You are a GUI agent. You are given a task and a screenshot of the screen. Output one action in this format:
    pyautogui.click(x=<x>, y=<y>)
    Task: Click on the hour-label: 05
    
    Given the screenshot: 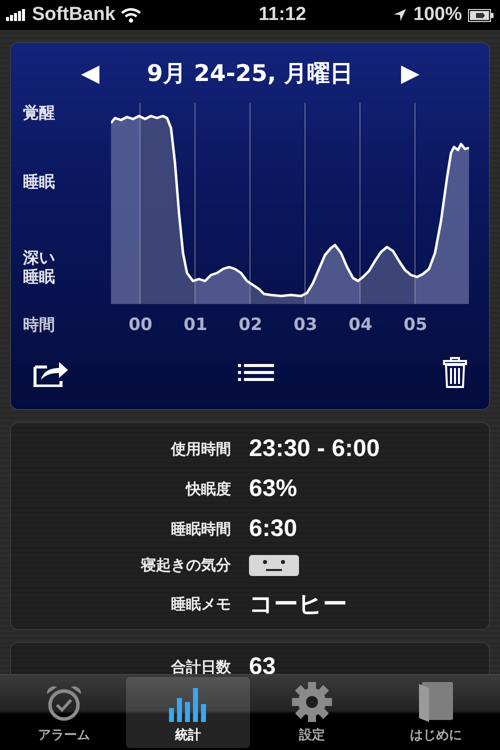 What is the action you would take?
    pyautogui.click(x=415, y=325)
    